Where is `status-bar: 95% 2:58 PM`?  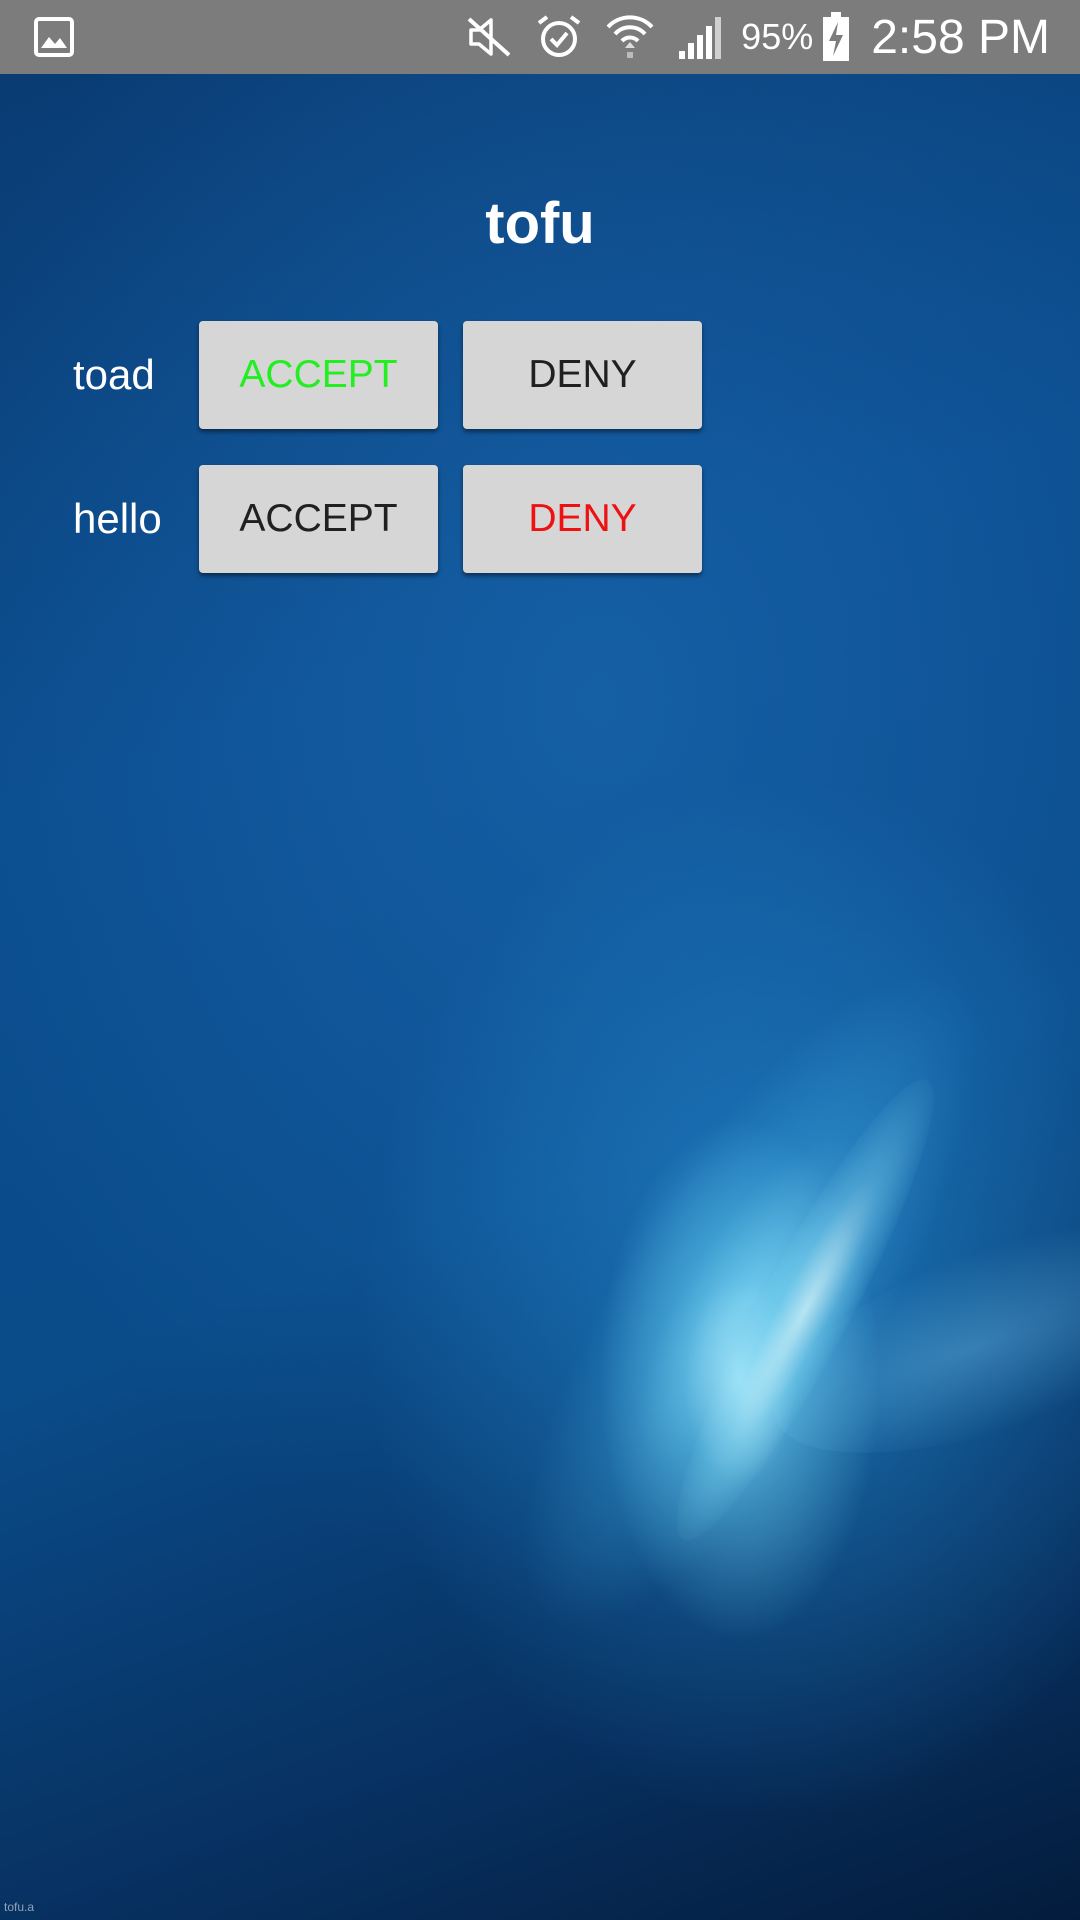
status-bar: 95% 2:58 PM is located at coordinates (540, 37).